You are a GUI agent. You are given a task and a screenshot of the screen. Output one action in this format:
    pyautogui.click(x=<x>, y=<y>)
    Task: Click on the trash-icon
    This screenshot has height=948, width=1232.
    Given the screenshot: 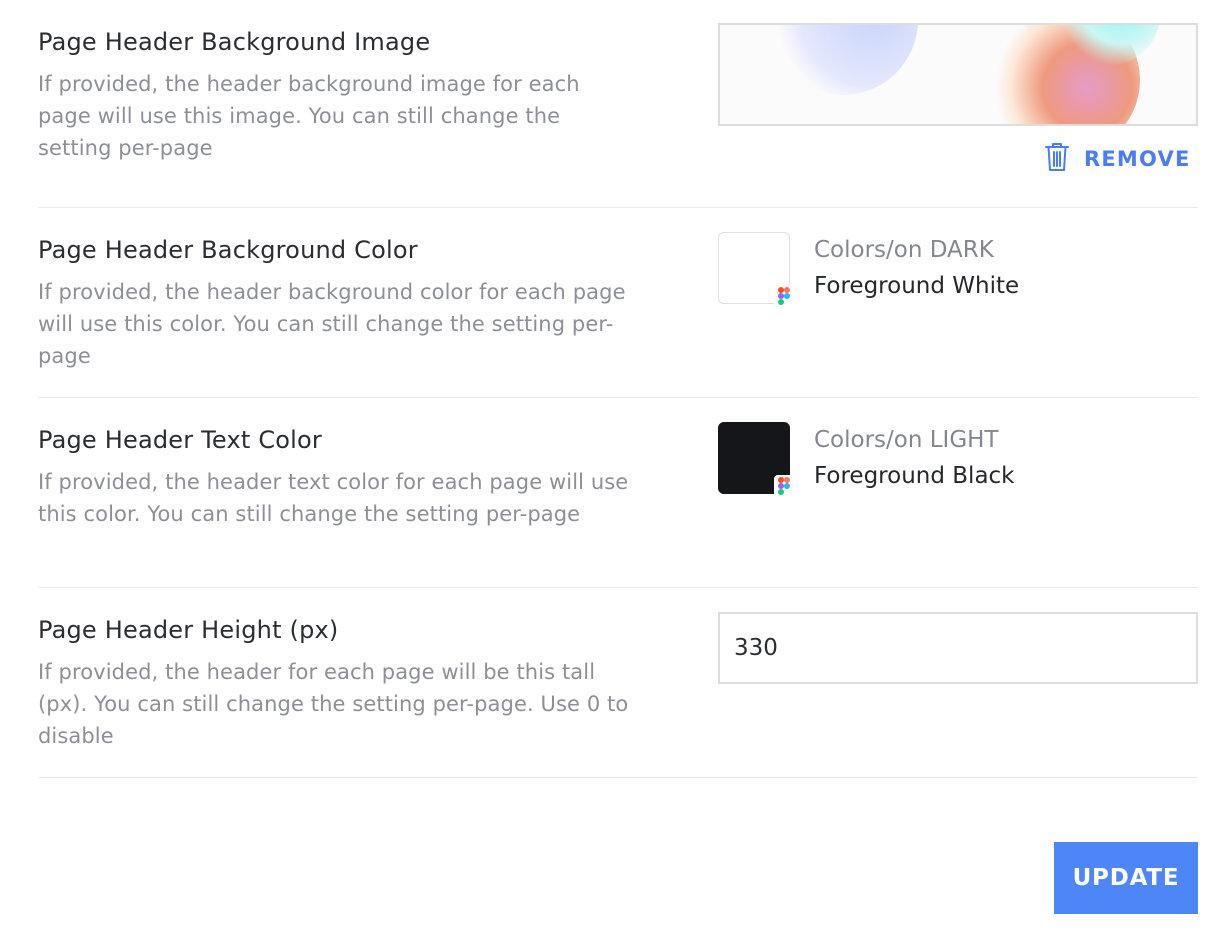 What is the action you would take?
    pyautogui.click(x=1057, y=159)
    